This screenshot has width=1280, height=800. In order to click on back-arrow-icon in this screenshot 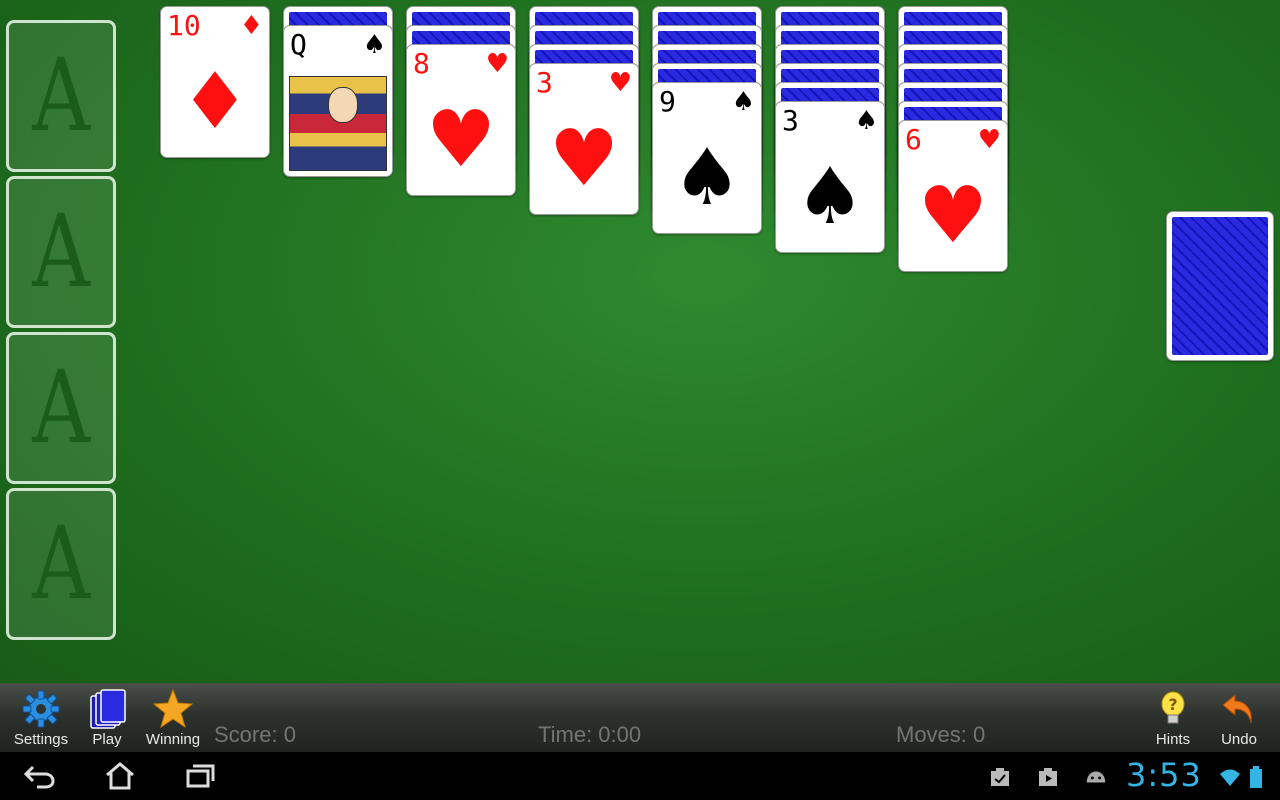, I will do `click(39, 777)`.